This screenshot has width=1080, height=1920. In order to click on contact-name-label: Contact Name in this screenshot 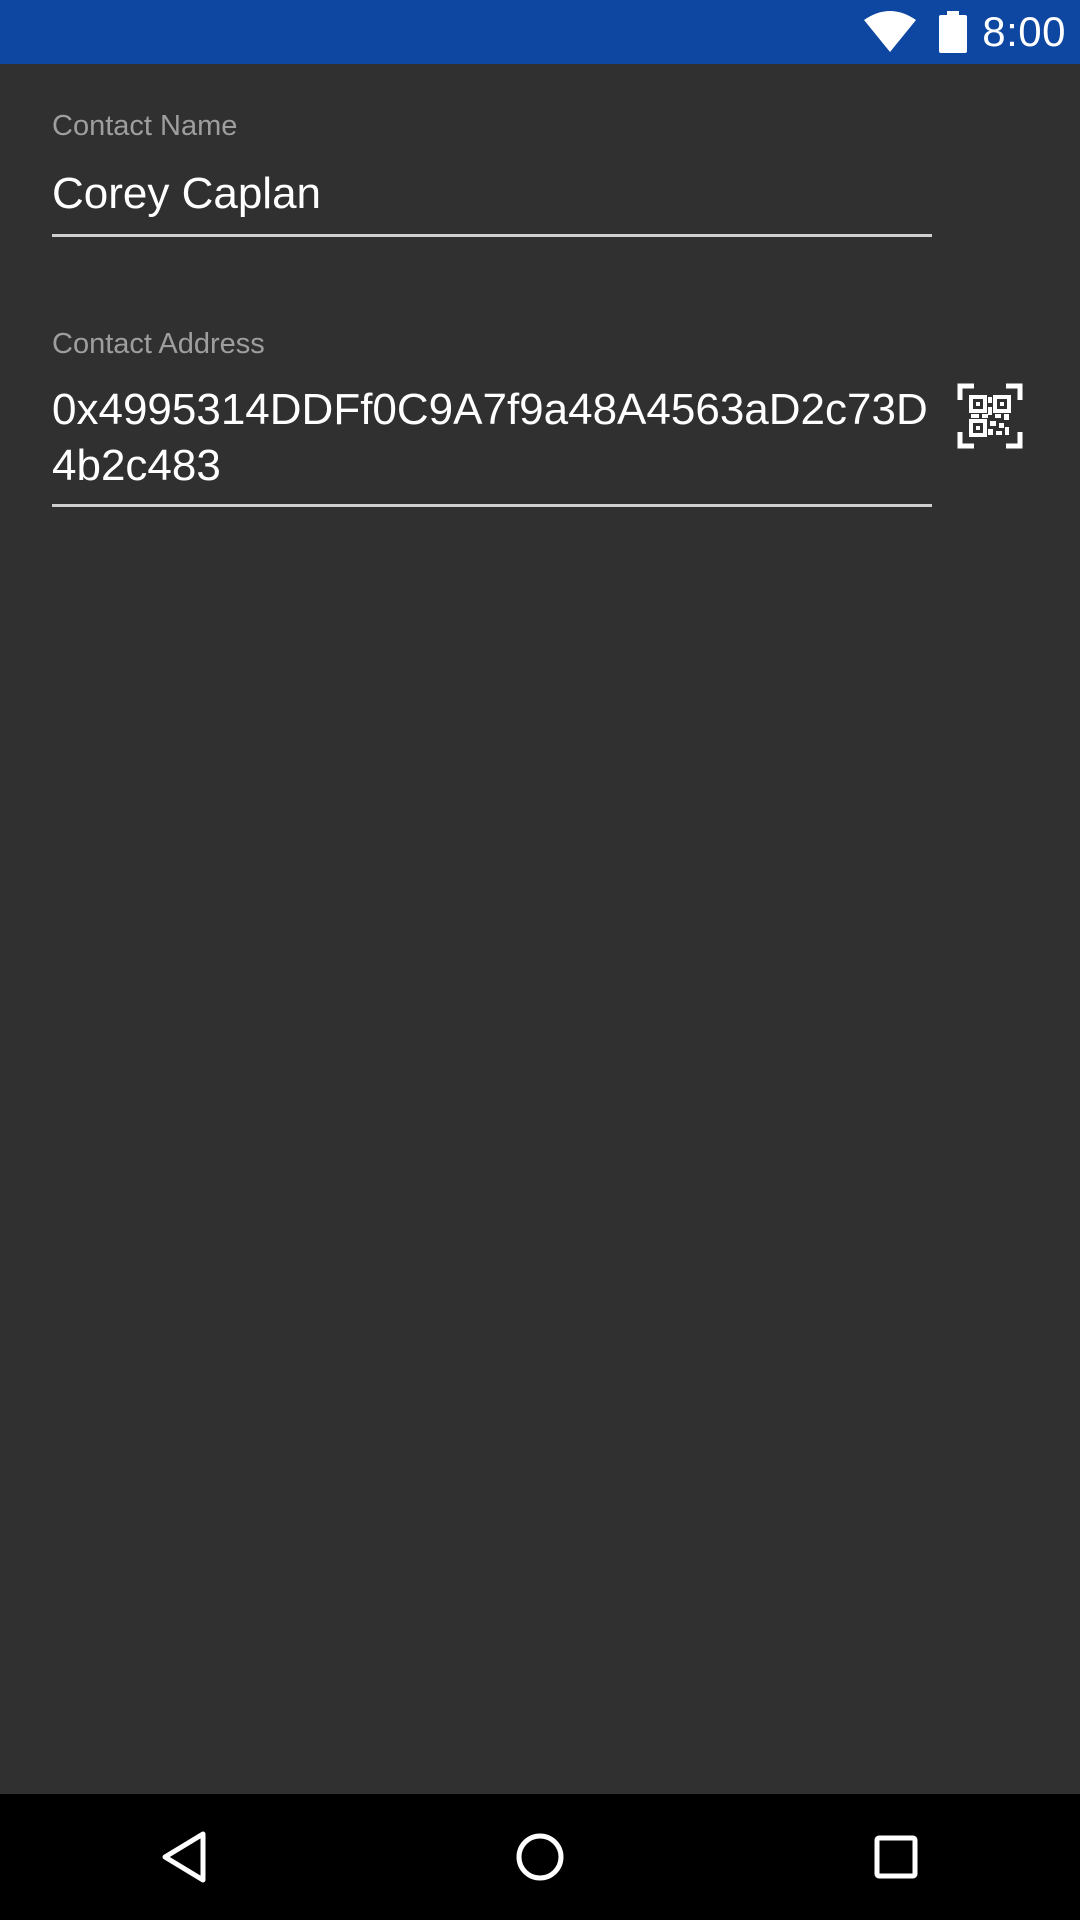, I will do `click(145, 126)`.